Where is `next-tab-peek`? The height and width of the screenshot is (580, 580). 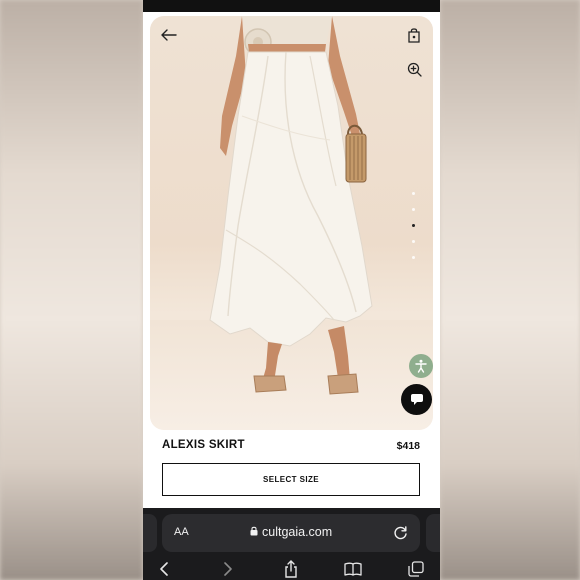 next-tab-peek is located at coordinates (433, 533).